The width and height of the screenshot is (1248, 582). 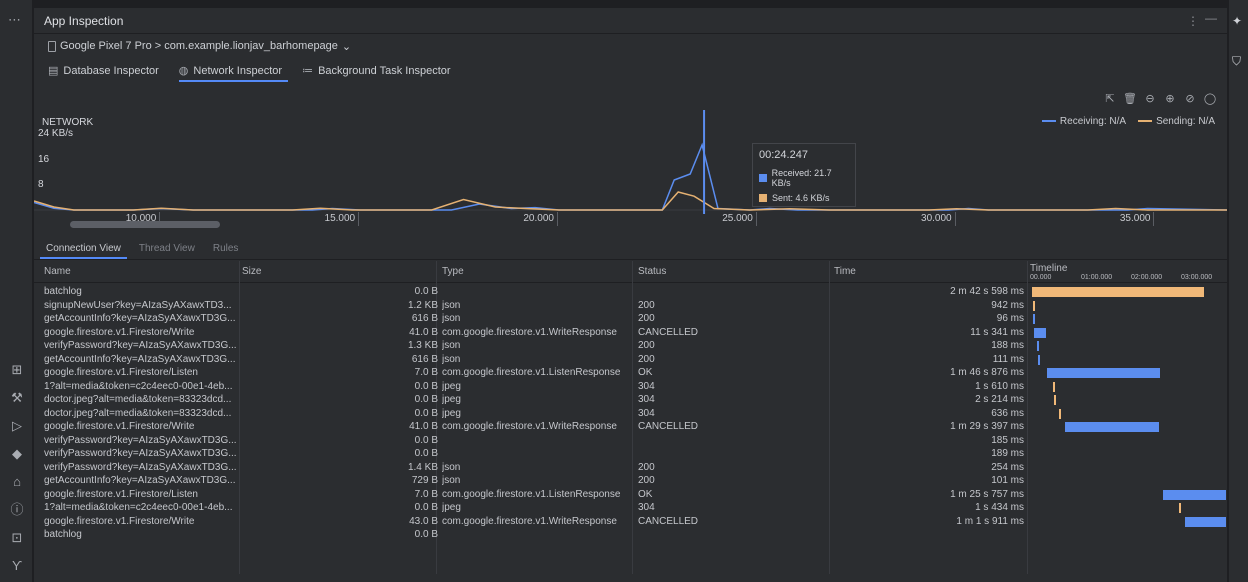 What do you see at coordinates (630, 292) in the screenshot?
I see `table-row: batchlog 0.0 B 2 m 42 s 598 ms` at bounding box center [630, 292].